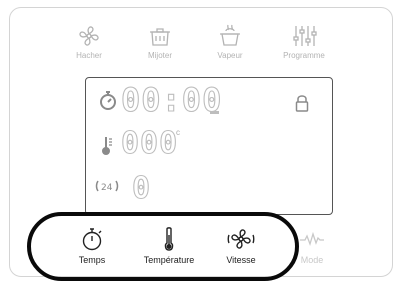 The image size is (401, 283). What do you see at coordinates (108, 100) in the screenshot?
I see `stopwatch-icon` at bounding box center [108, 100].